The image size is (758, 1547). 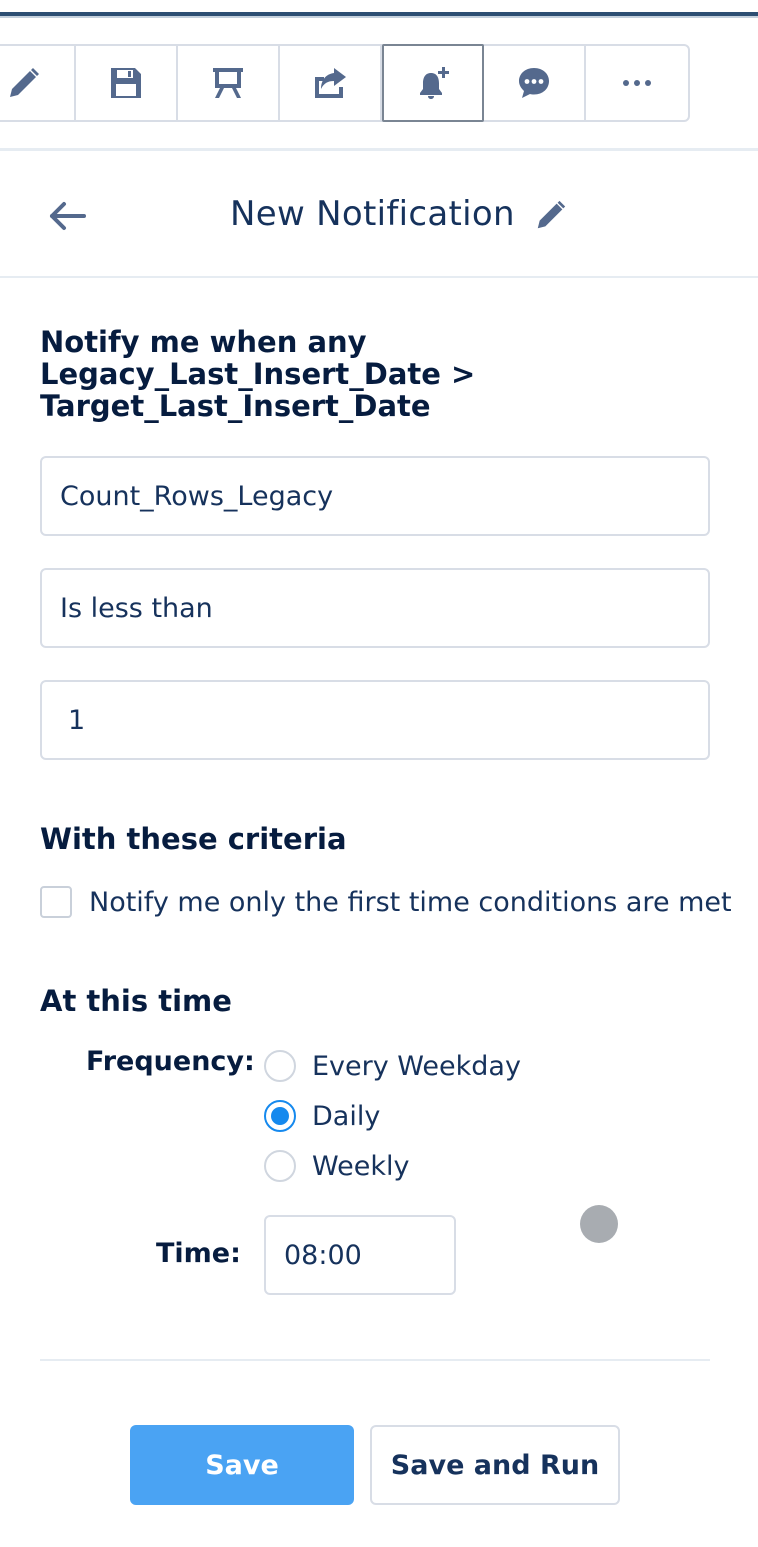 I want to click on save-dashboard-button, so click(x=127, y=83).